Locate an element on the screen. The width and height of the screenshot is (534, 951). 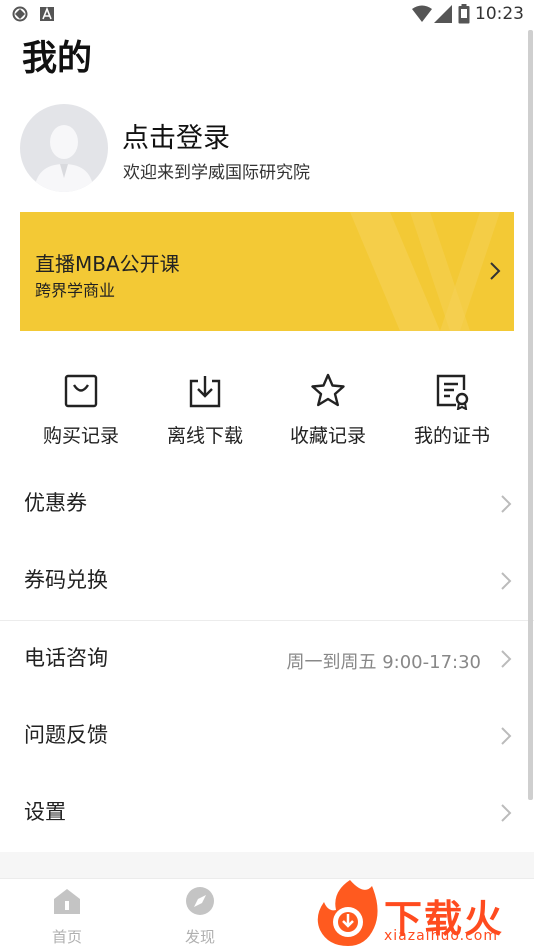
menu-row-coupons: 优惠券 is located at coordinates (267, 505).